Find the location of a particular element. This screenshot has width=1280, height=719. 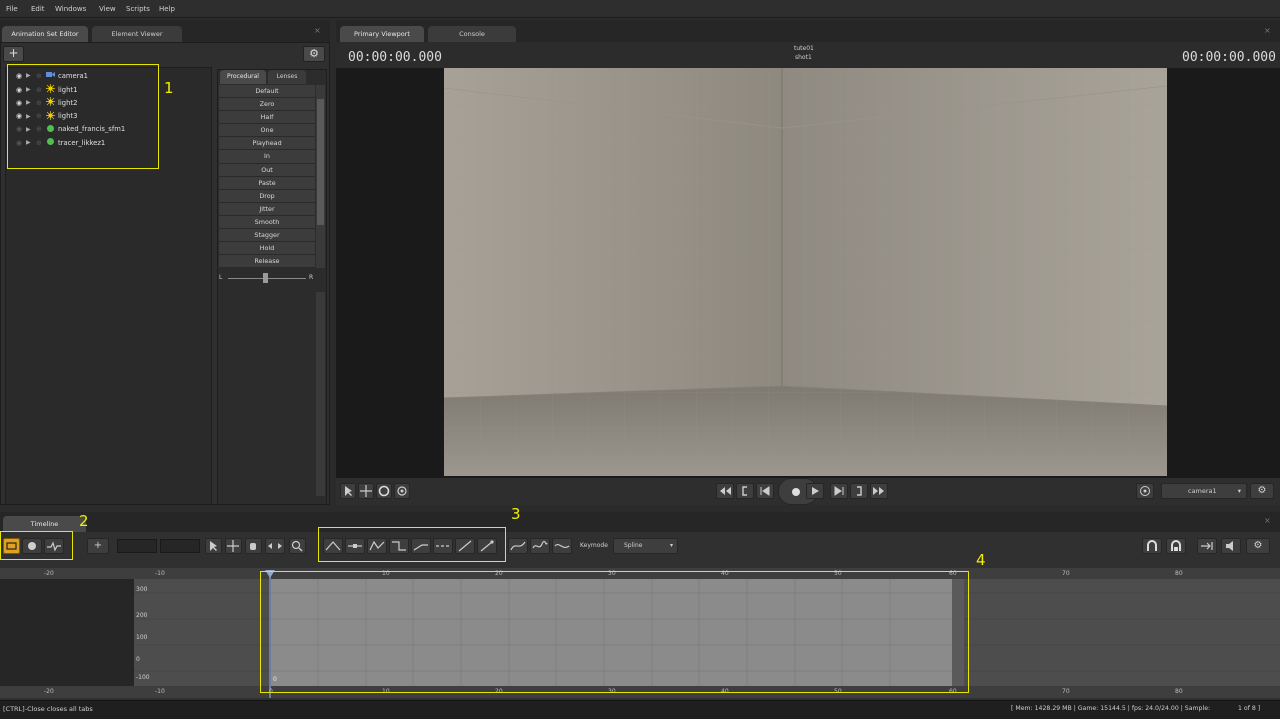

menu-scripts: Scripts is located at coordinates (138, 9).